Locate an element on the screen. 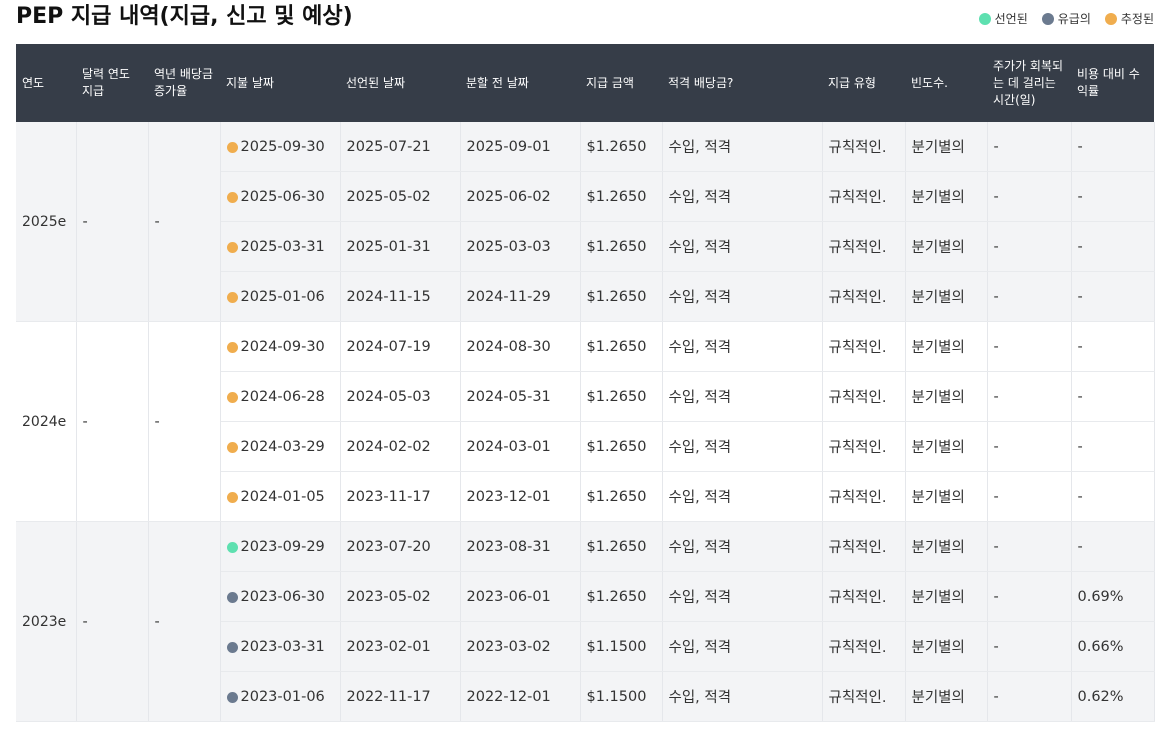 This screenshot has width=1170, height=734. column-header: 빈도수. is located at coordinates (946, 83).